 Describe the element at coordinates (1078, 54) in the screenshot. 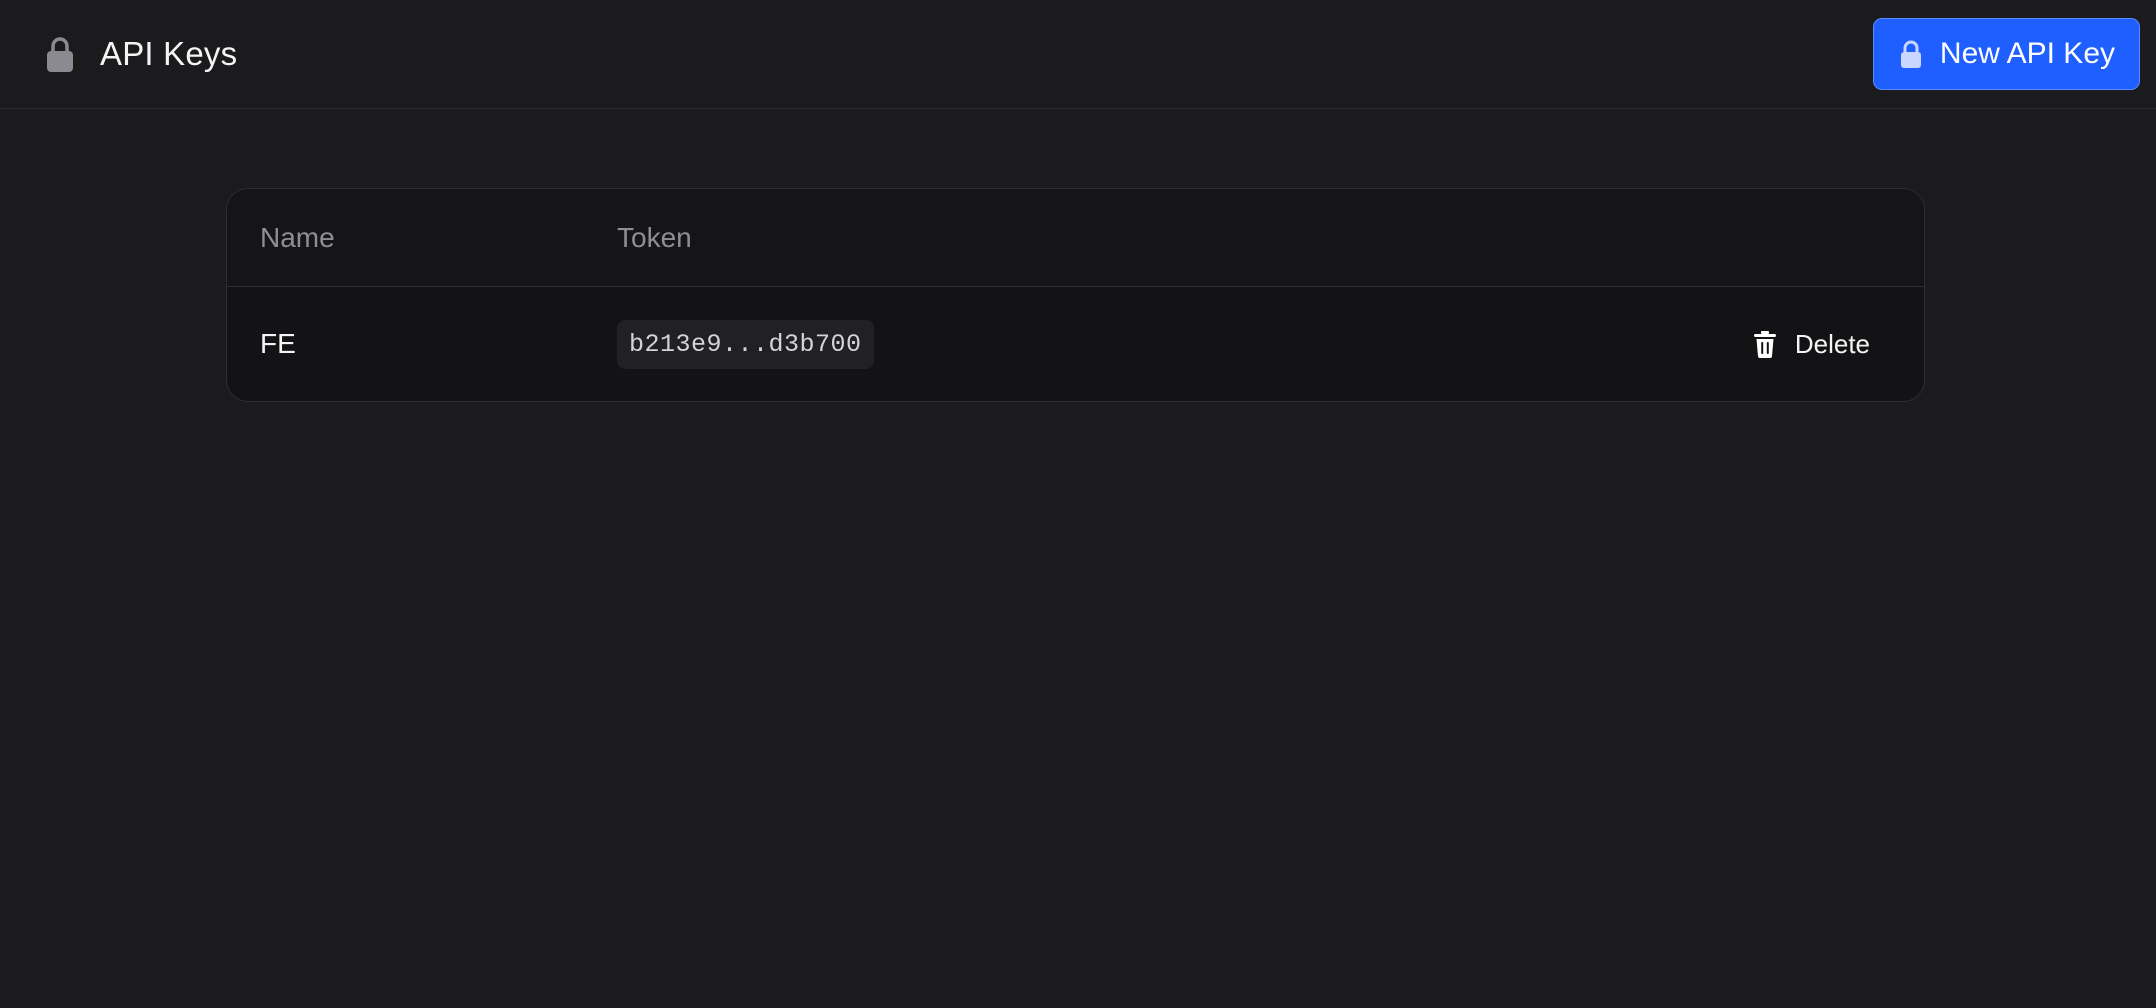

I see `top-bar: API Keys New API Key` at that location.